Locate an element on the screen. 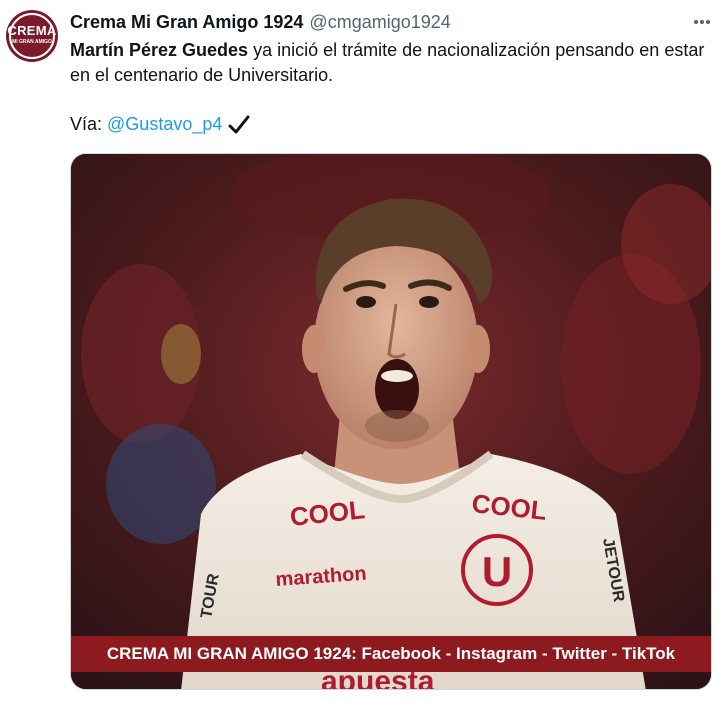 The height and width of the screenshot is (705, 727). avatar-logo-subtext: MI GRAN AMIGO is located at coordinates (32, 42).